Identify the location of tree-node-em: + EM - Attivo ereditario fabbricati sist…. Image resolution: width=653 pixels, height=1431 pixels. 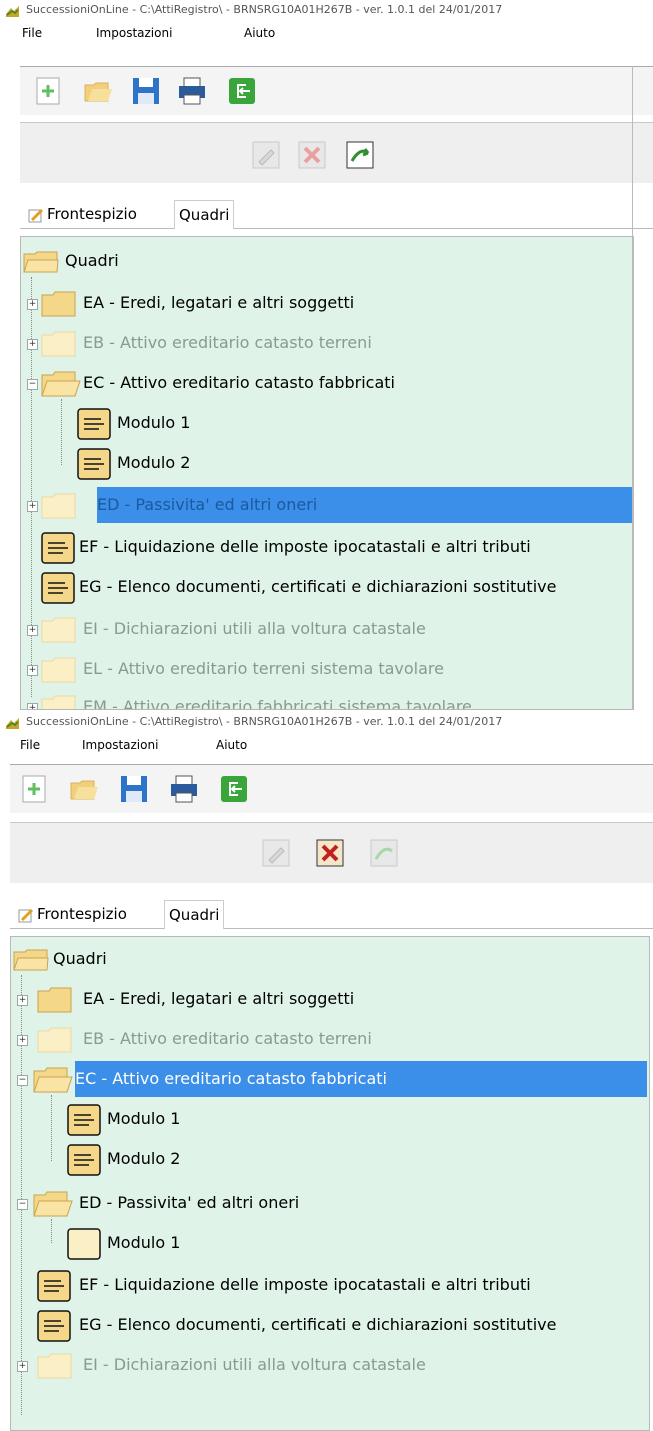
(321, 699).